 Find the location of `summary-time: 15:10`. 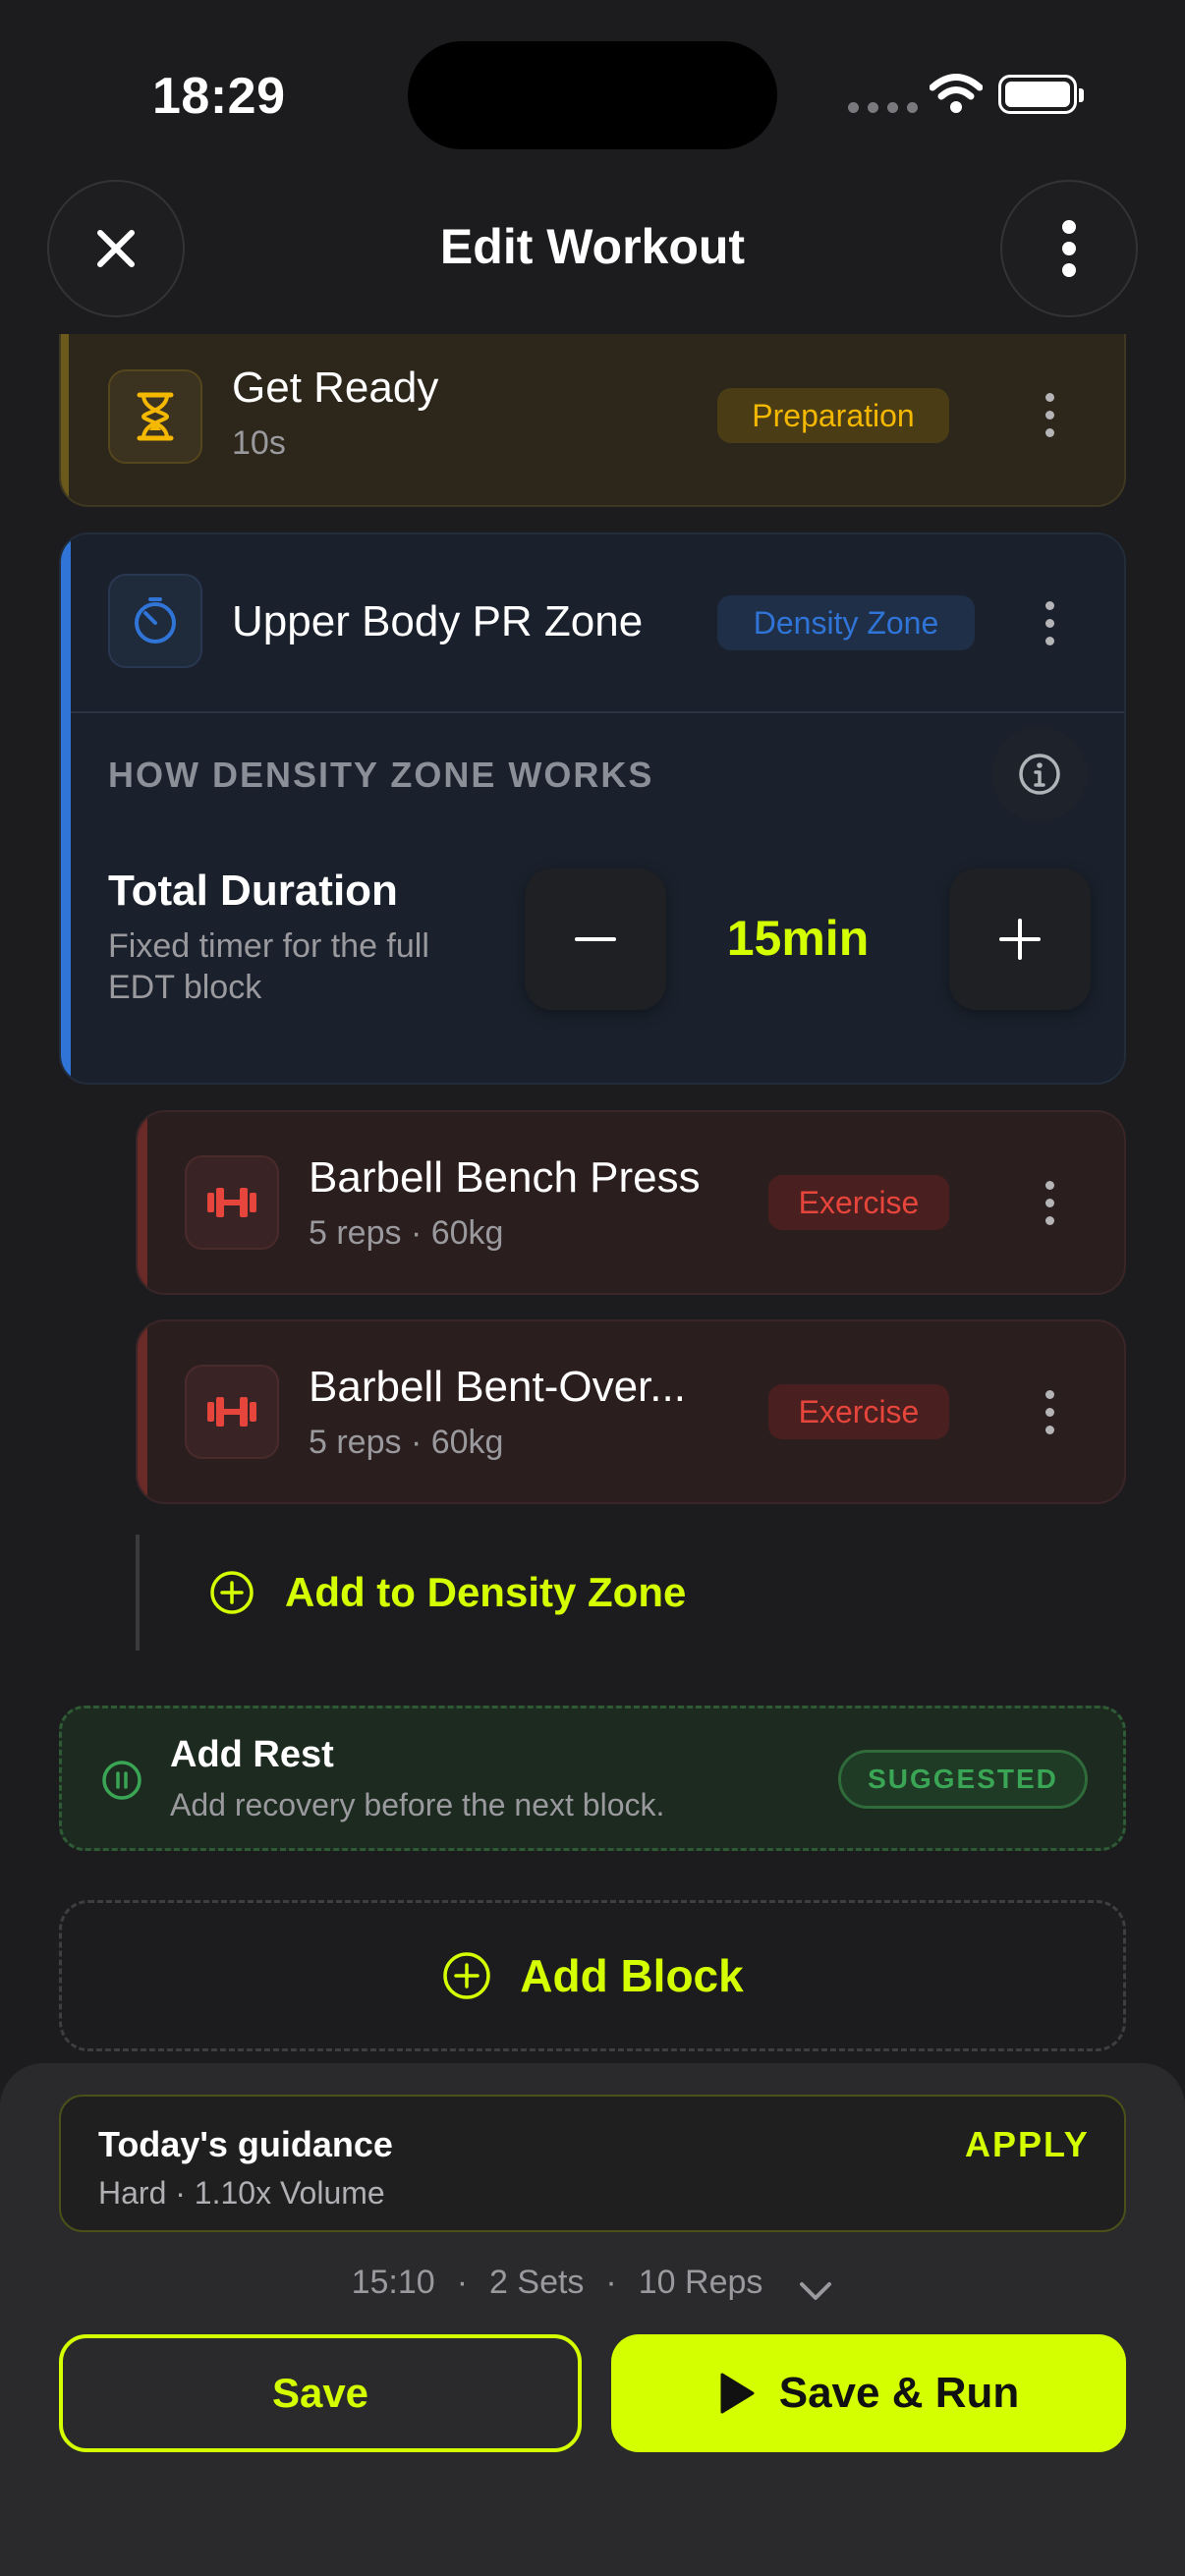

summary-time: 15:10 is located at coordinates (393, 2282).